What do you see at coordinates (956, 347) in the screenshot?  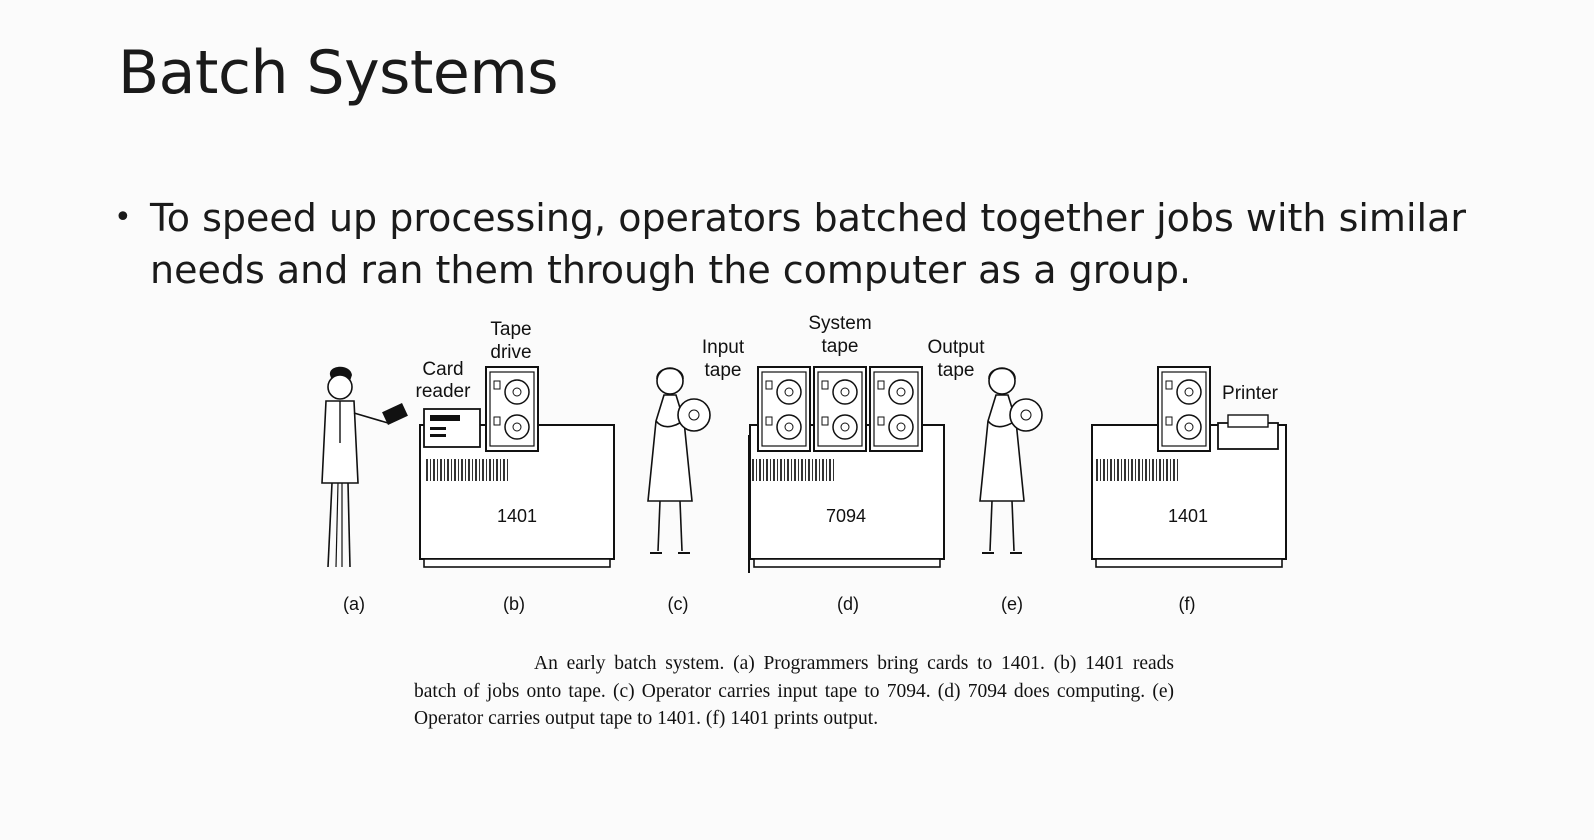 I see `label-output-tape-1: Output` at bounding box center [956, 347].